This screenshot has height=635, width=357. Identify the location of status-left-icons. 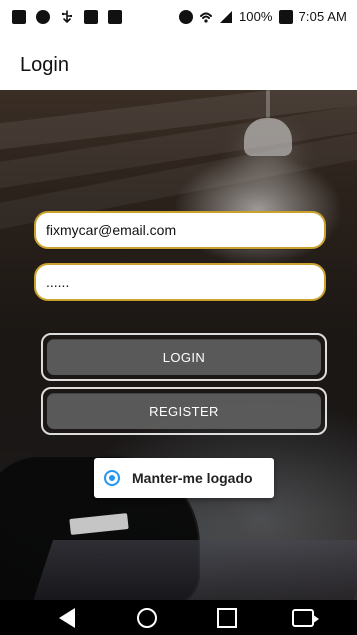
(67, 17).